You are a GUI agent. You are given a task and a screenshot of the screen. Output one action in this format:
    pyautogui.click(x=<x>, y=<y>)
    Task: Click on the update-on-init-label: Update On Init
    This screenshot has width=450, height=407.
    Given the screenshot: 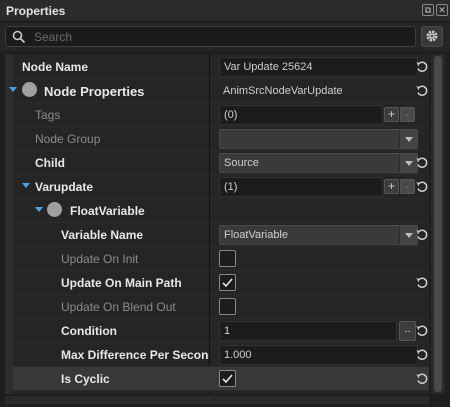 What is the action you would take?
    pyautogui.click(x=100, y=259)
    